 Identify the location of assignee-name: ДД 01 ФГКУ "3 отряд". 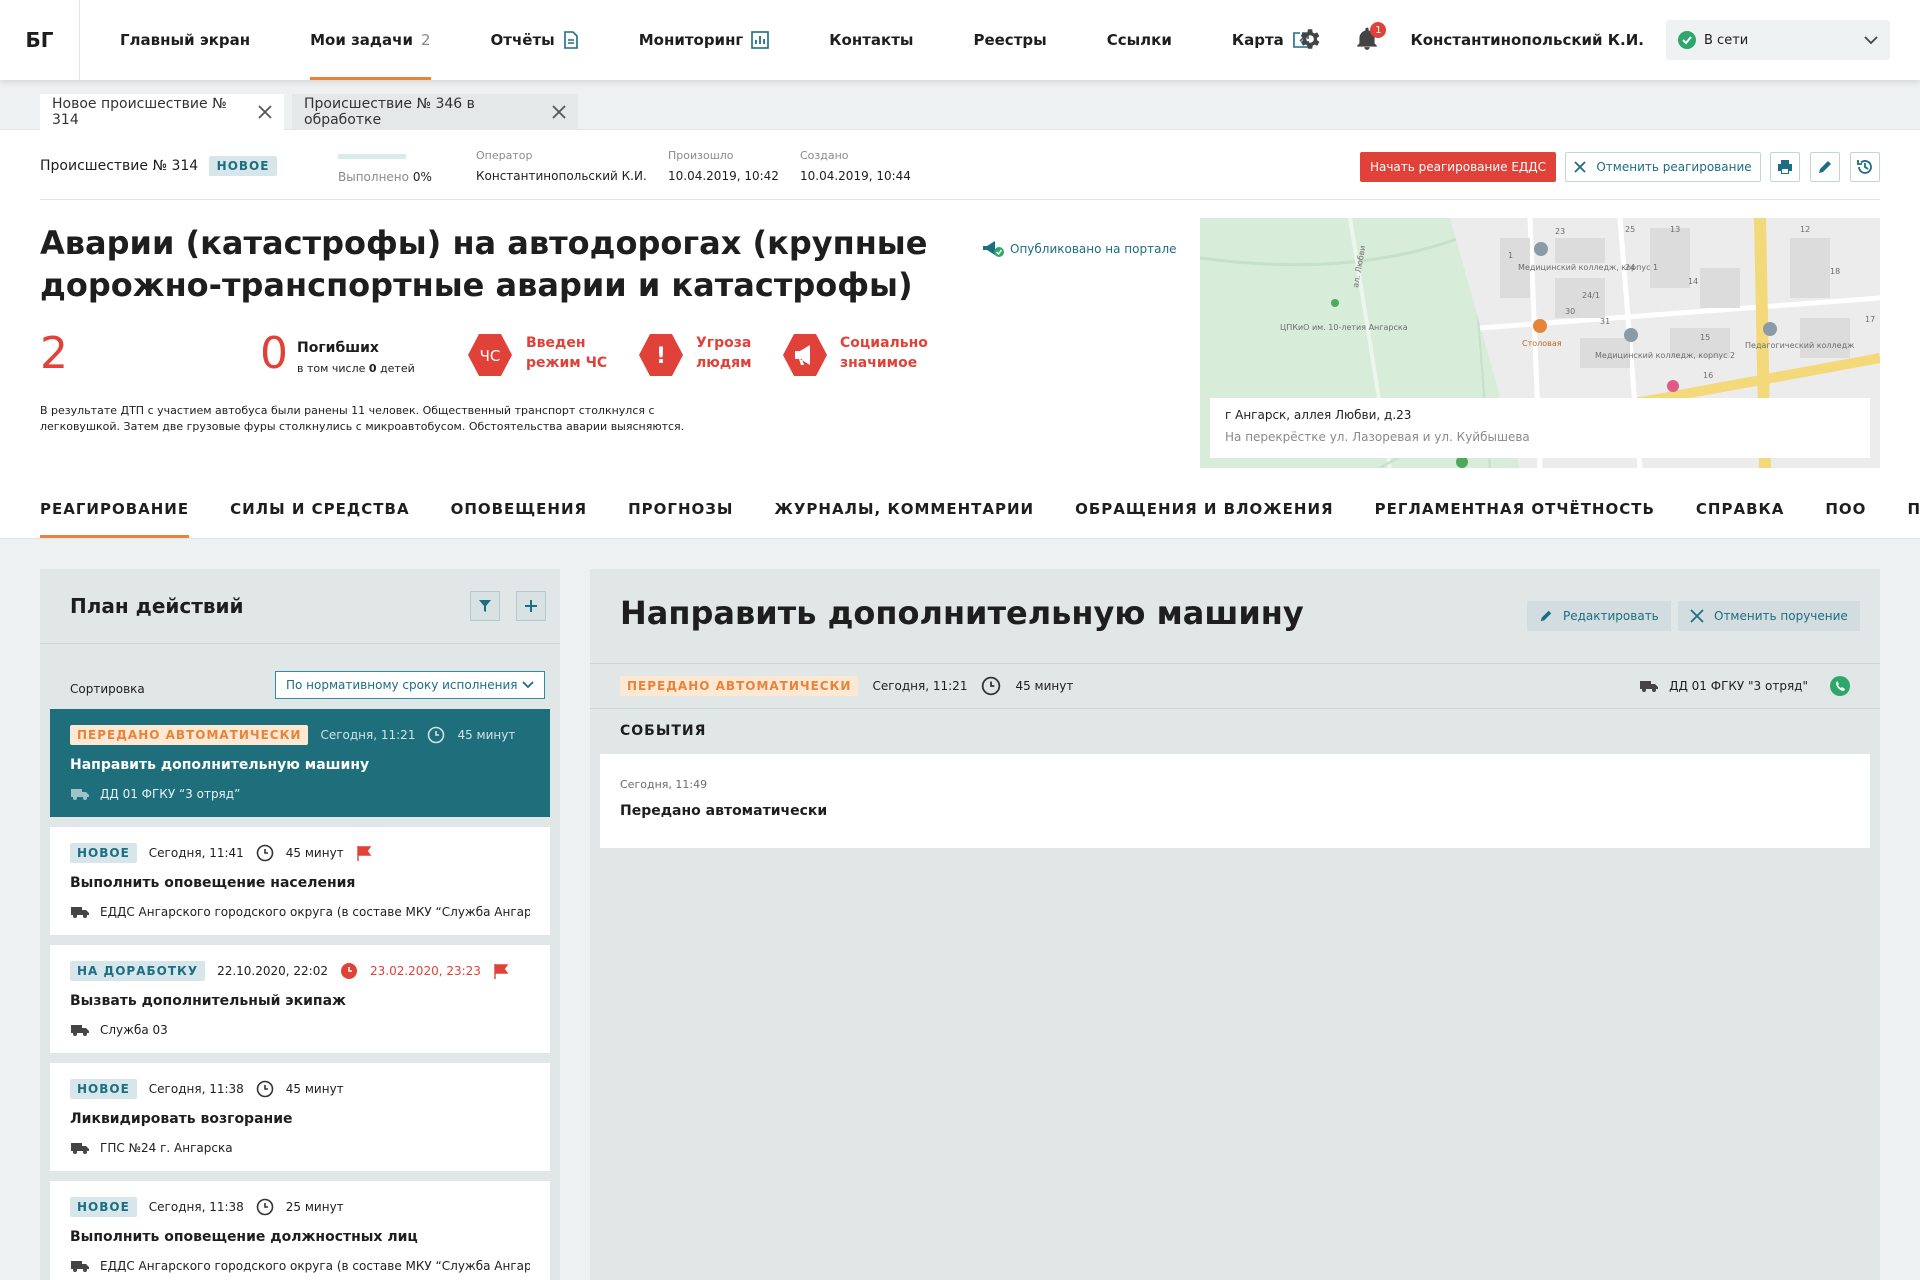
(1738, 686).